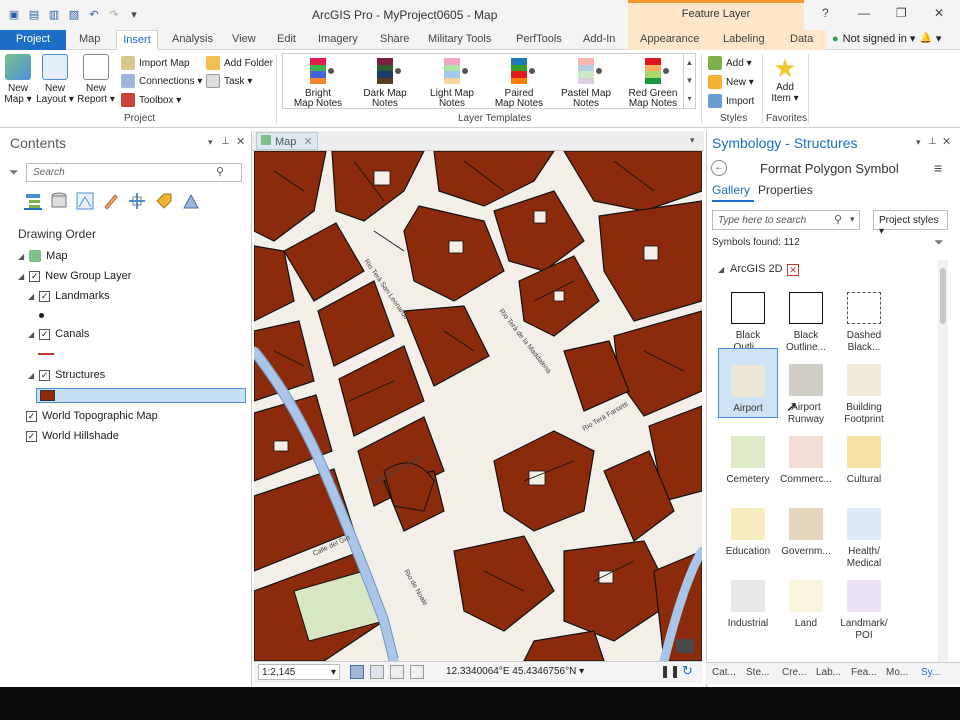  Describe the element at coordinates (114, 14) in the screenshot. I see `redo-icon: ↷` at that location.